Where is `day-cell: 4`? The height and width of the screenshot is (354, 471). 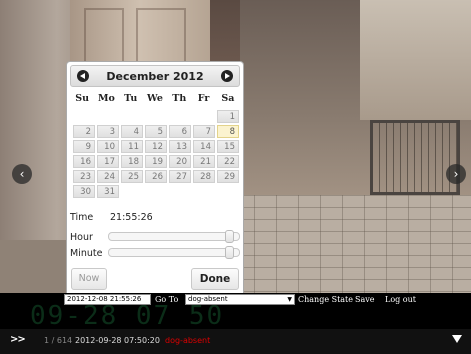
day-cell: 4 is located at coordinates (132, 131).